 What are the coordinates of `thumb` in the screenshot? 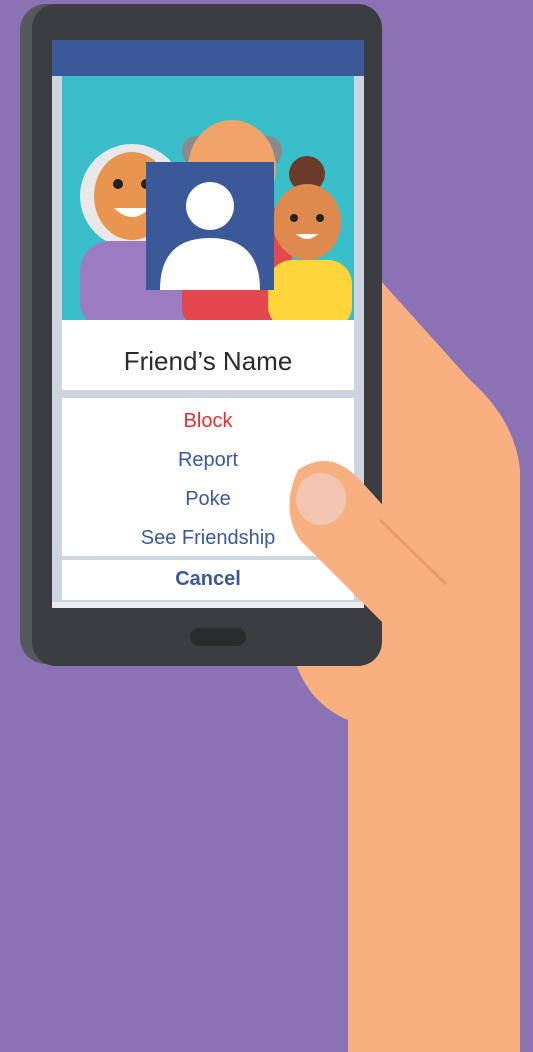 It's located at (378, 554).